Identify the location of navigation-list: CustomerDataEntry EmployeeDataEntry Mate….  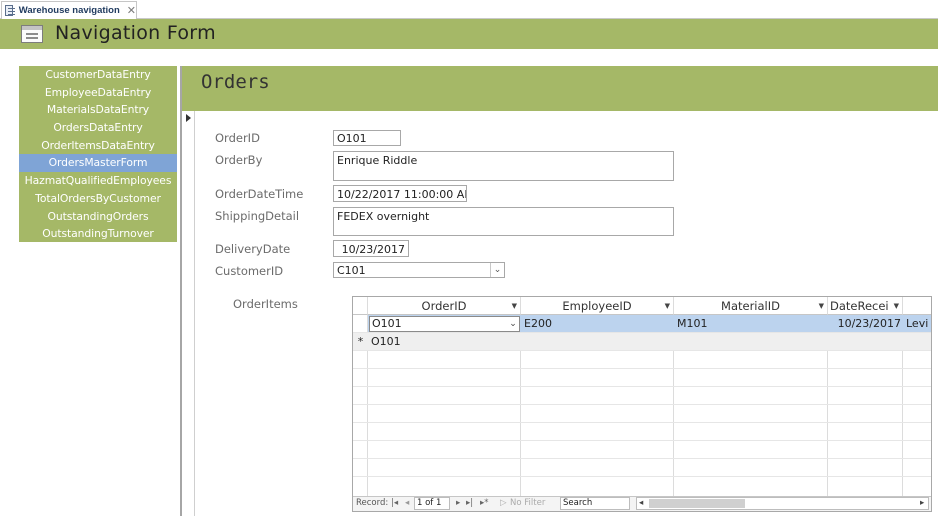
(98, 154).